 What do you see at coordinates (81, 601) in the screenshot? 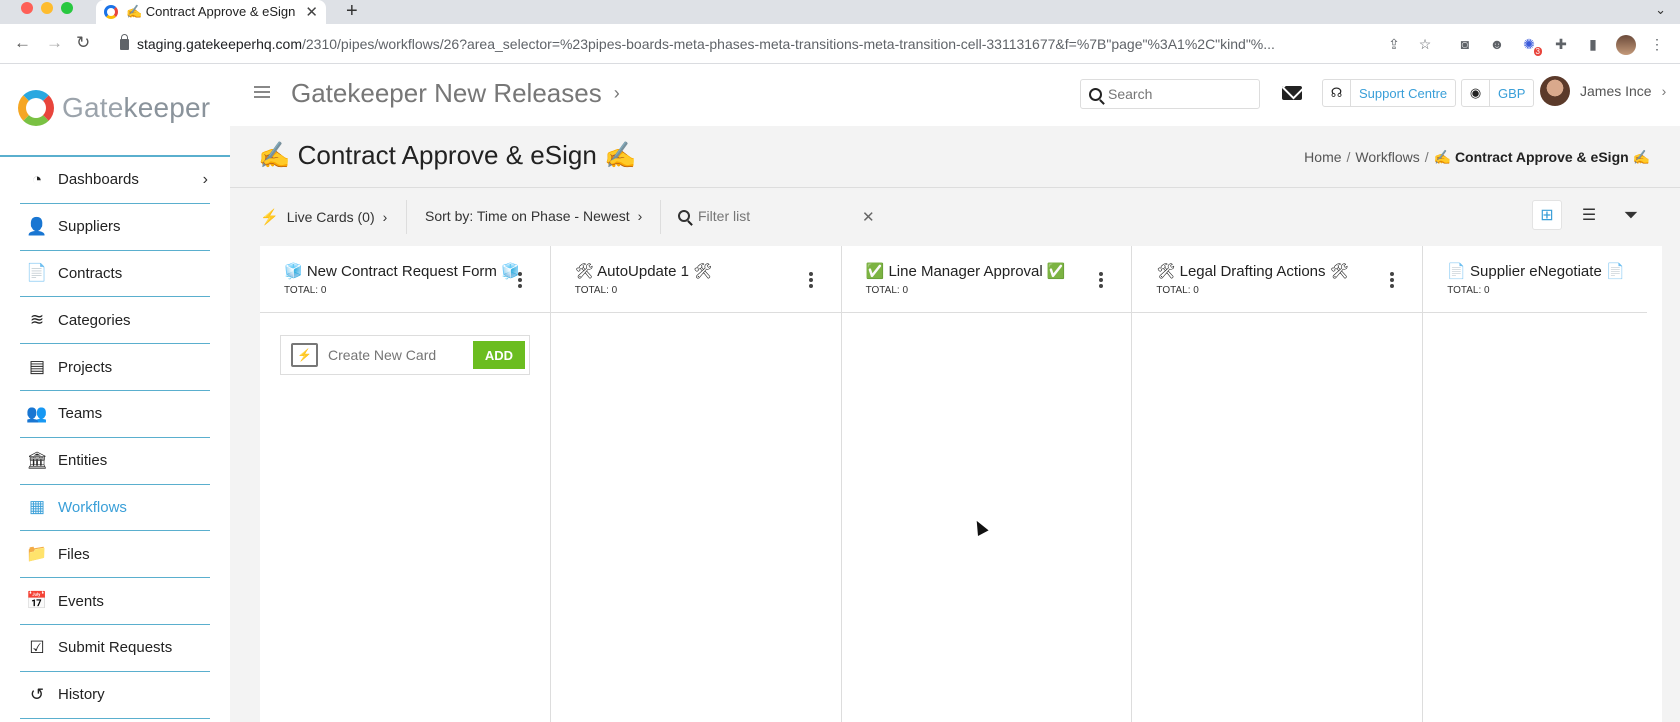
I see `sidebar-item-label: Events` at bounding box center [81, 601].